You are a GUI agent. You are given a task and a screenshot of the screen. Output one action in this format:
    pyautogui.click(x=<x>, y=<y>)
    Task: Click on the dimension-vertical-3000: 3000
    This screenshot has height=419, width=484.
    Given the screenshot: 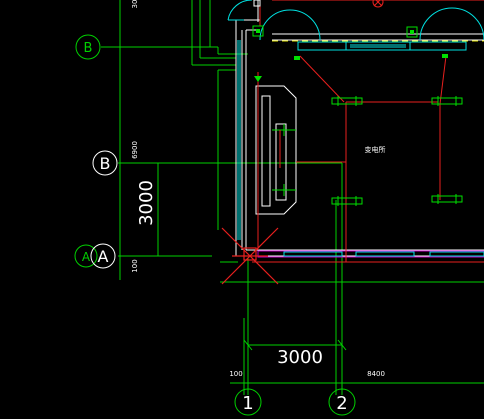 What is the action you would take?
    pyautogui.click(x=146, y=203)
    